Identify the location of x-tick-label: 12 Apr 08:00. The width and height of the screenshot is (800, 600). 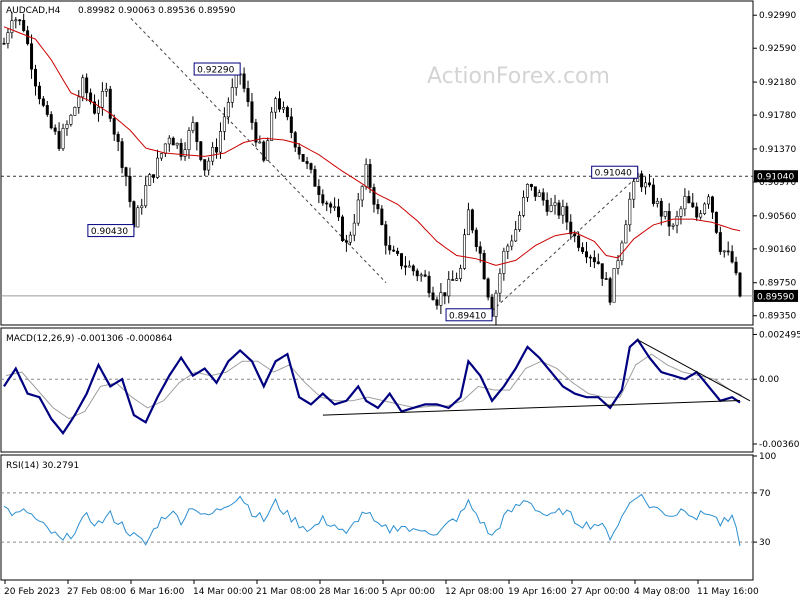
(474, 592).